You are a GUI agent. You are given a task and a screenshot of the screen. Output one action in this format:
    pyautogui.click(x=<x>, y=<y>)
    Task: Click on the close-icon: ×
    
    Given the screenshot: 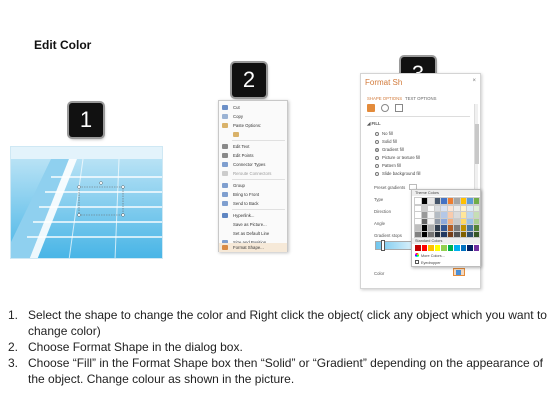 What is the action you would take?
    pyautogui.click(x=474, y=81)
    